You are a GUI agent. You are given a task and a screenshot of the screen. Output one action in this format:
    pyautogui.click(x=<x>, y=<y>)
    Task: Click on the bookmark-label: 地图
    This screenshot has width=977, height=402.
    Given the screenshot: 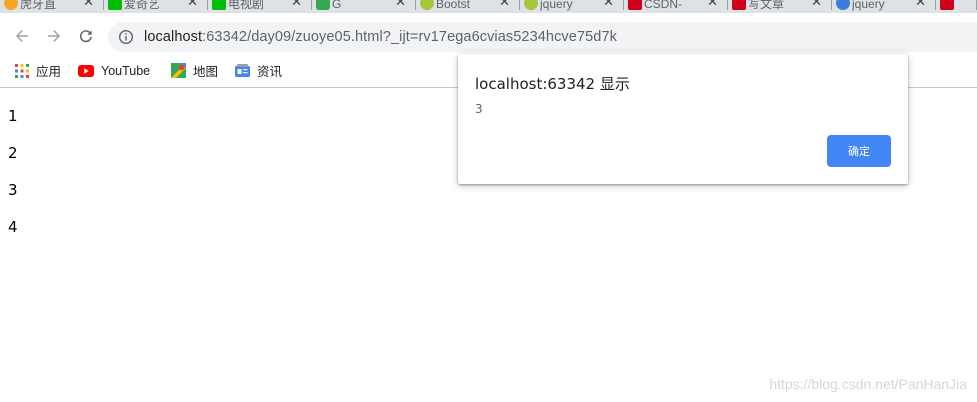 What is the action you would take?
    pyautogui.click(x=206, y=72)
    